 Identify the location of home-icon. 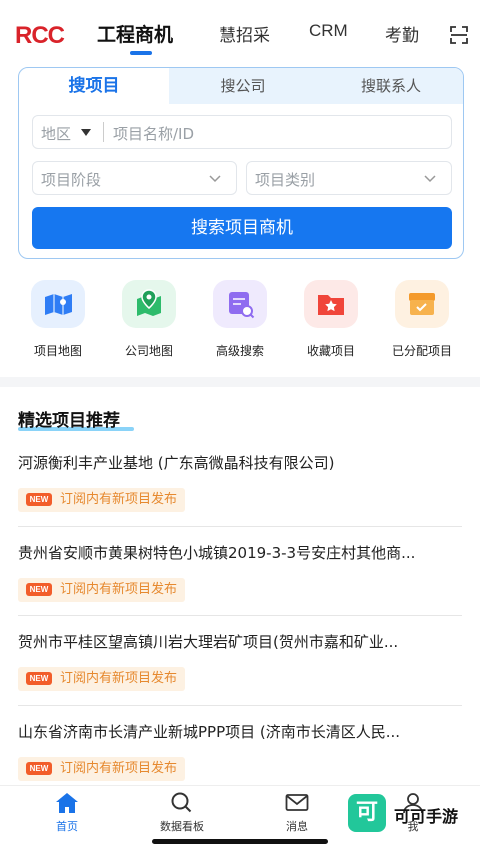
(67, 803).